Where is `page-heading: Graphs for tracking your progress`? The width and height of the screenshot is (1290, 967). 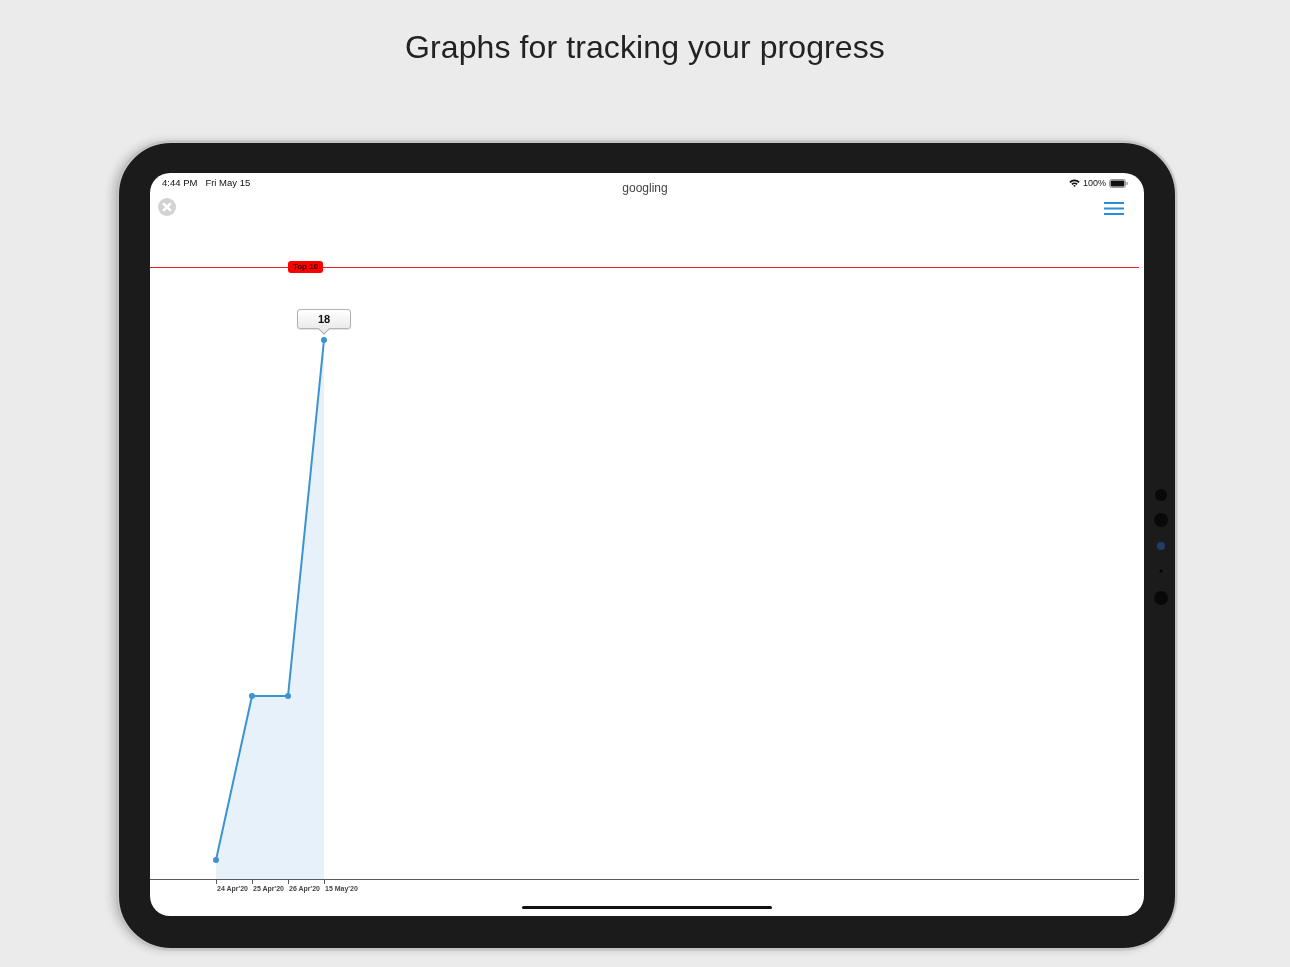 page-heading: Graphs for tracking your progress is located at coordinates (645, 47).